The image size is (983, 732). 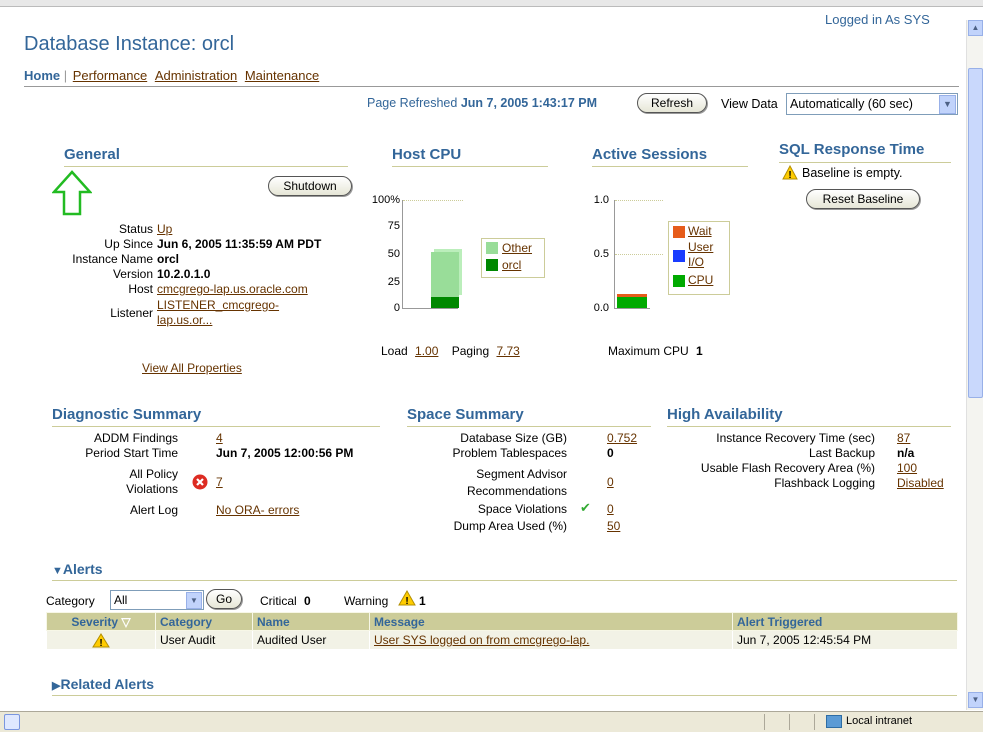 What do you see at coordinates (903, 438) in the screenshot?
I see `instance-recovery-value: 87` at bounding box center [903, 438].